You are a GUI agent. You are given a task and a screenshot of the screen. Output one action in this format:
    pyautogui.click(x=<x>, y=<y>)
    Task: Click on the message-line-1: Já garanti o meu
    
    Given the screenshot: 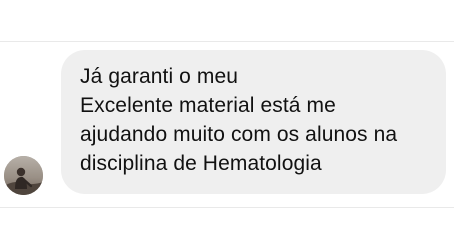 What is the action you would take?
    pyautogui.click(x=159, y=76)
    